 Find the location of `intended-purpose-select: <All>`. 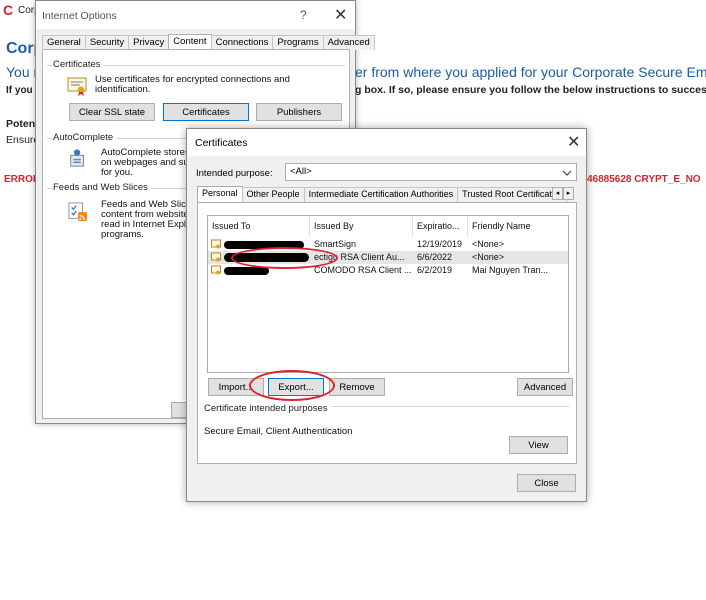

intended-purpose-select: <All> is located at coordinates (431, 172).